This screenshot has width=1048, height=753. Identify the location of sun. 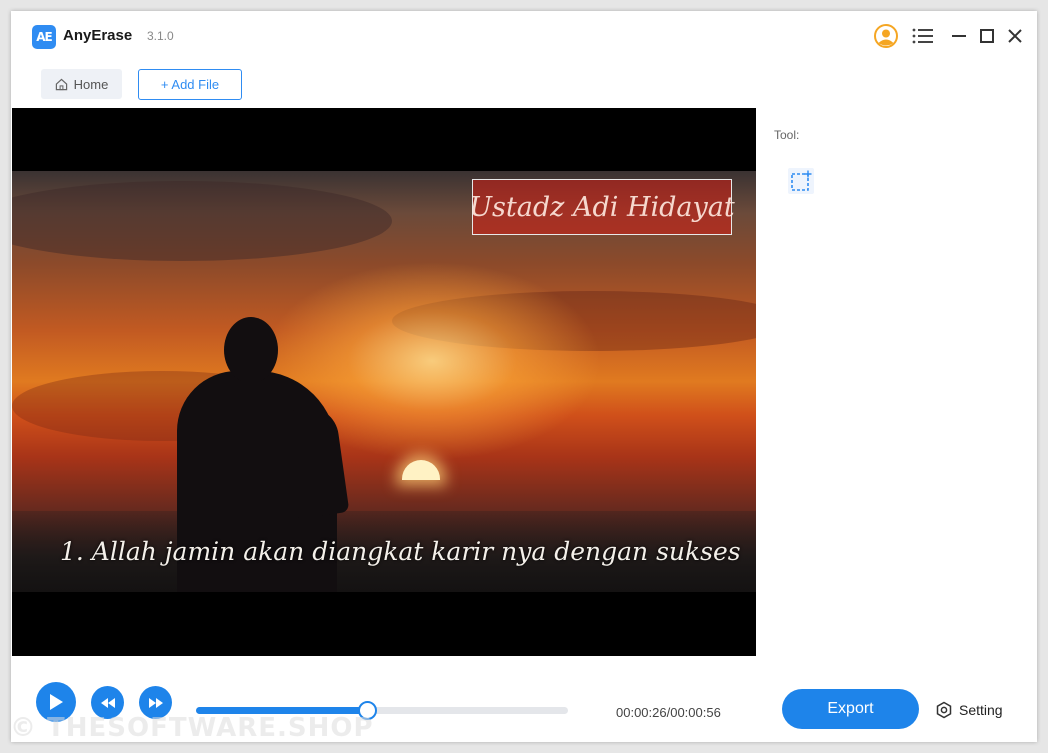
(421, 470).